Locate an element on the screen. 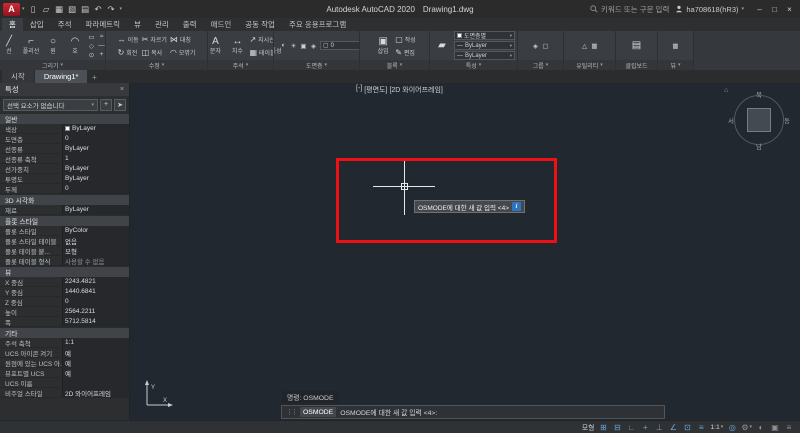 This screenshot has width=800, height=433. viewcube-west-label: 서 is located at coordinates (731, 120).